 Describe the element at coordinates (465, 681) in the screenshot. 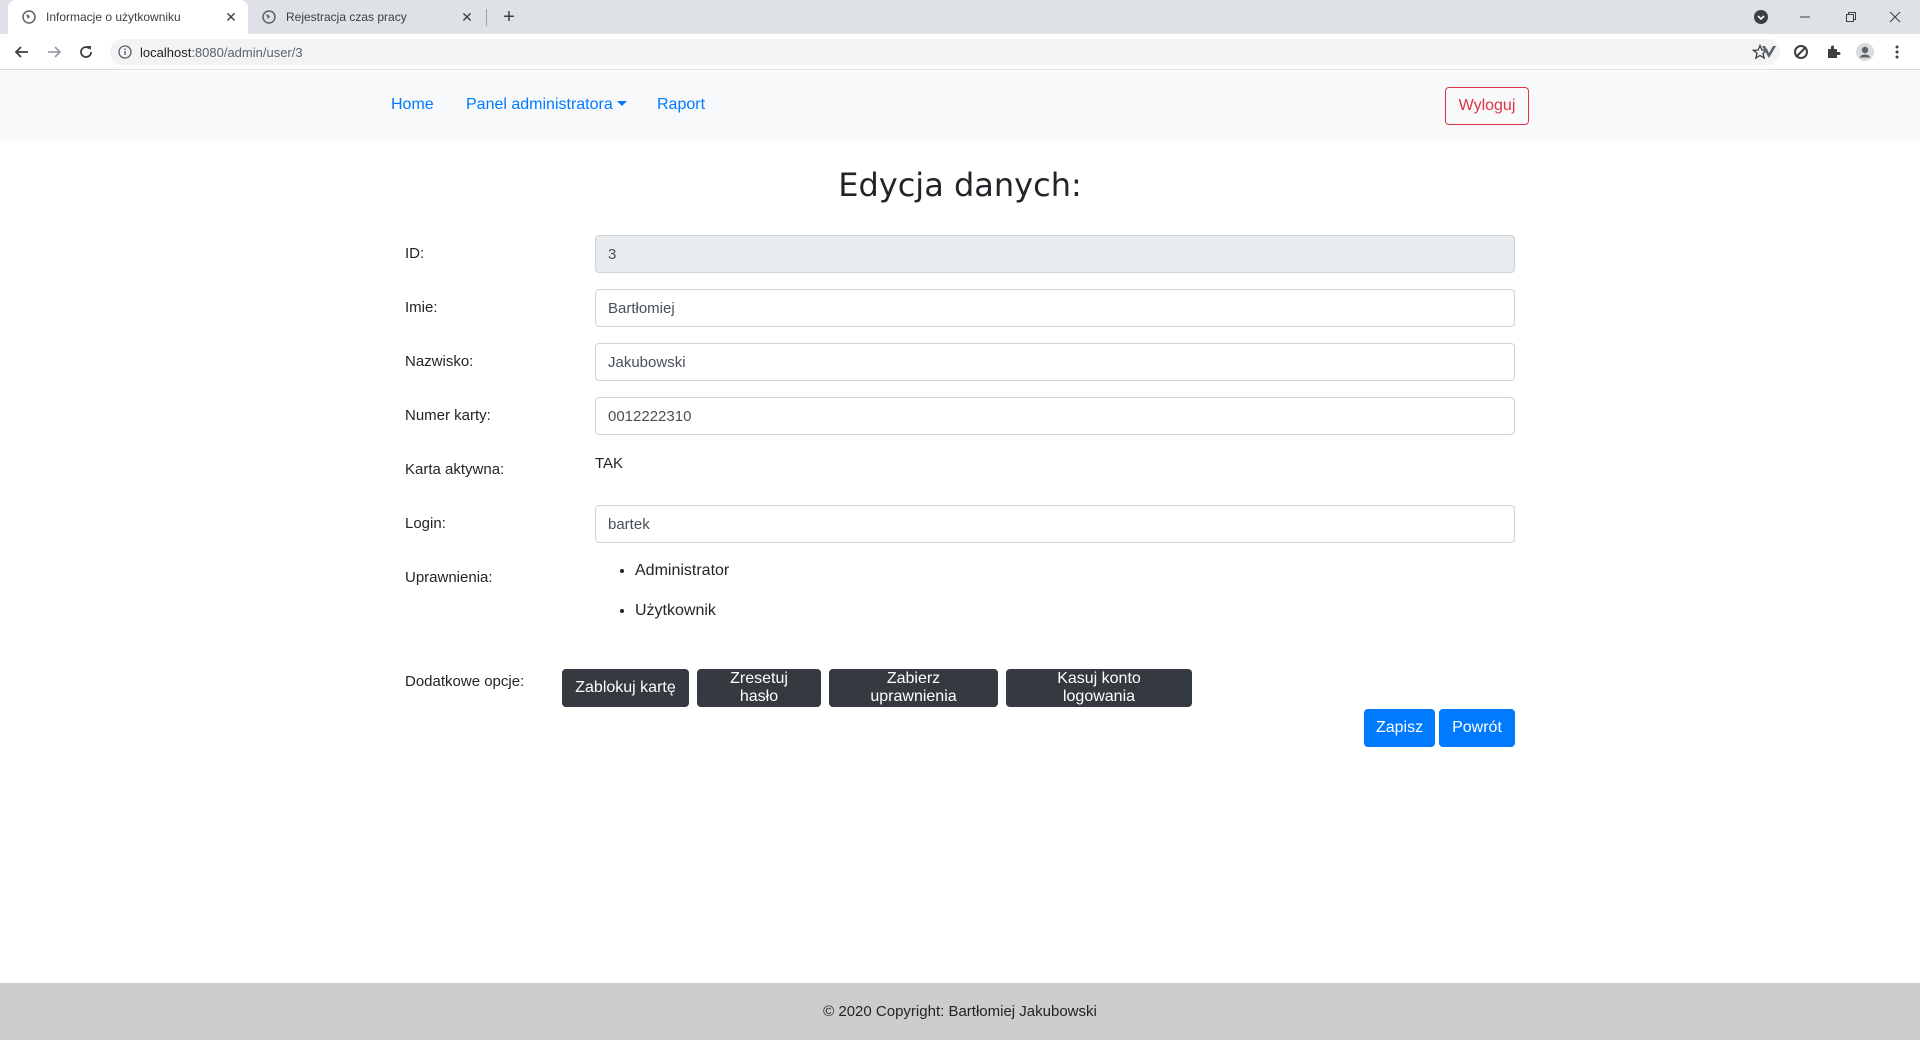

I see `extra-options-label: Dodatkowe opcje:` at that location.